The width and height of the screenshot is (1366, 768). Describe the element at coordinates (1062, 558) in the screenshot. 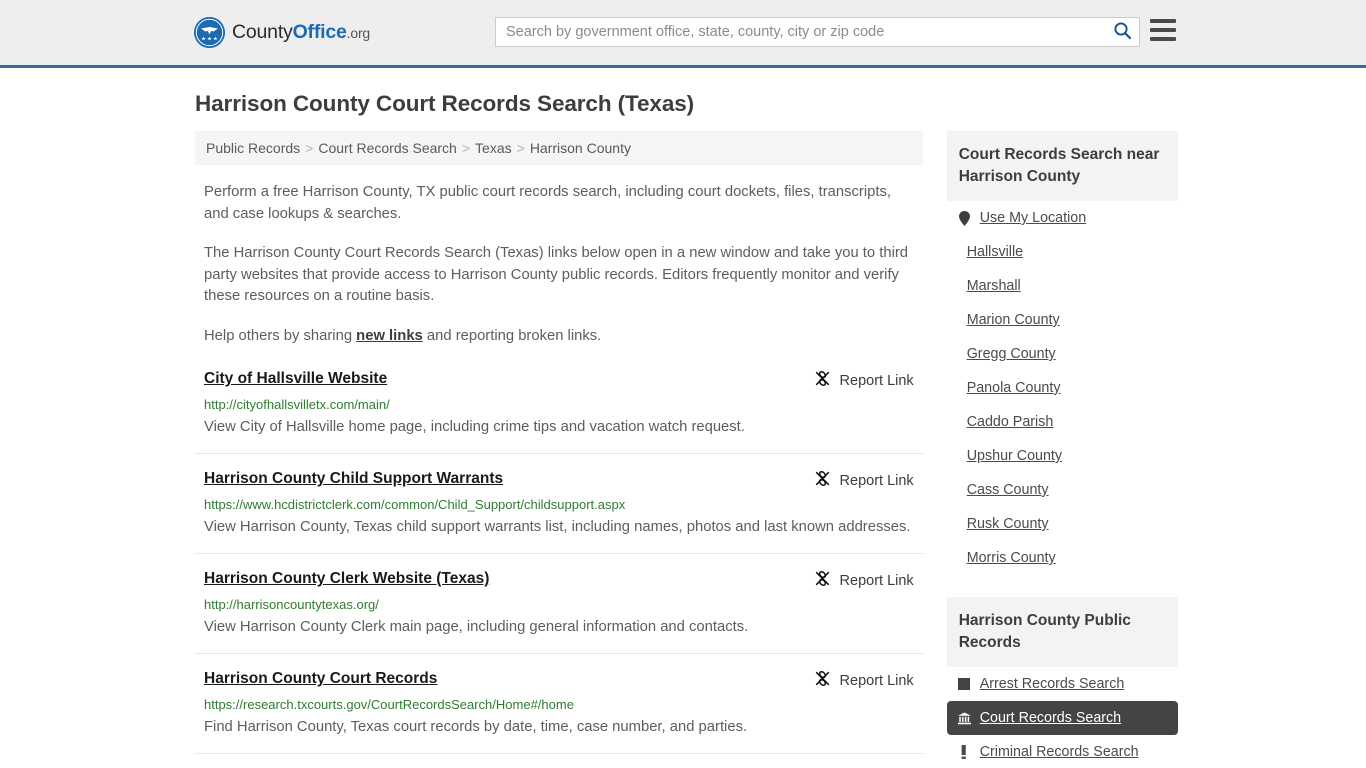

I see `sidebar-item-morris-county: Morris County` at that location.